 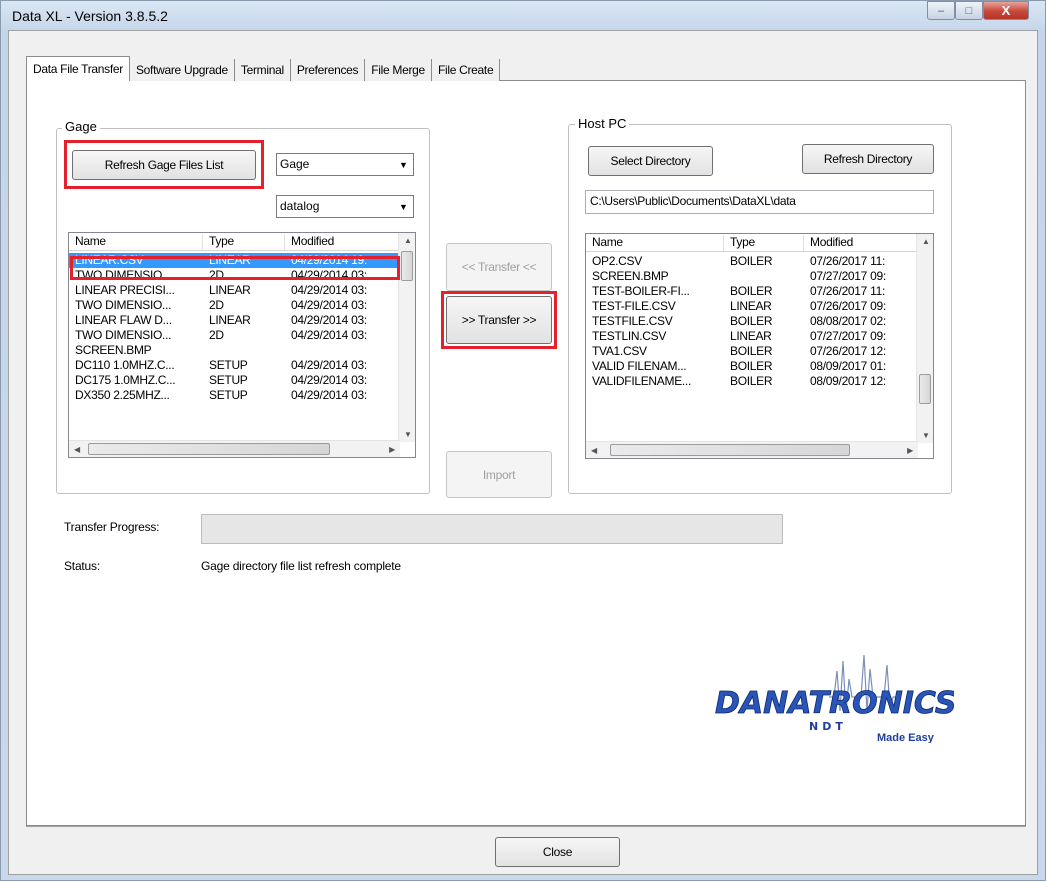 I want to click on host-pc-group-label: Host PC, so click(x=602, y=123).